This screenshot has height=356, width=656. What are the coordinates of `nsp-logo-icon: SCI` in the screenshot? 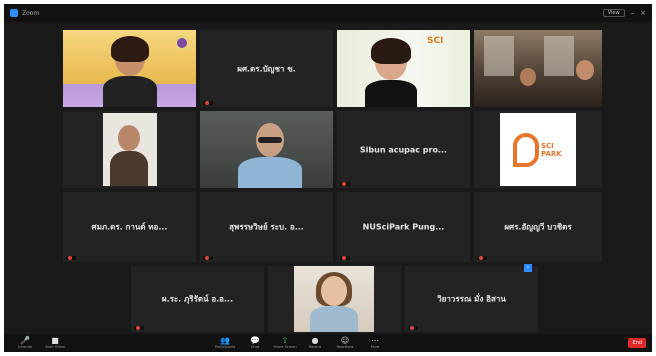 It's located at (435, 41).